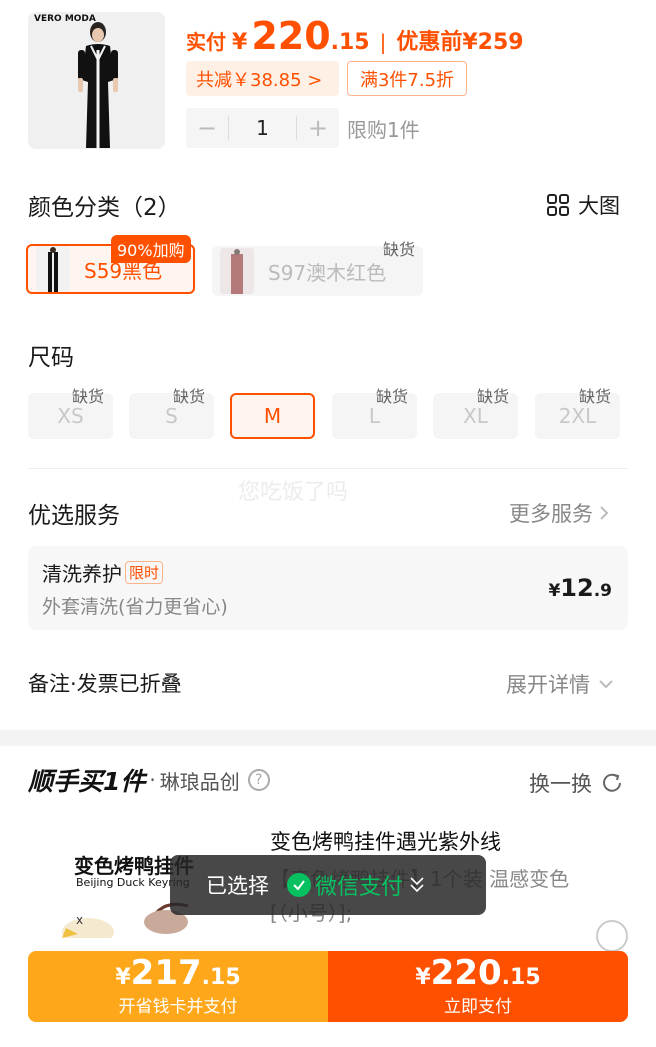  I want to click on size-xs-badge: 缺货, so click(88, 396).